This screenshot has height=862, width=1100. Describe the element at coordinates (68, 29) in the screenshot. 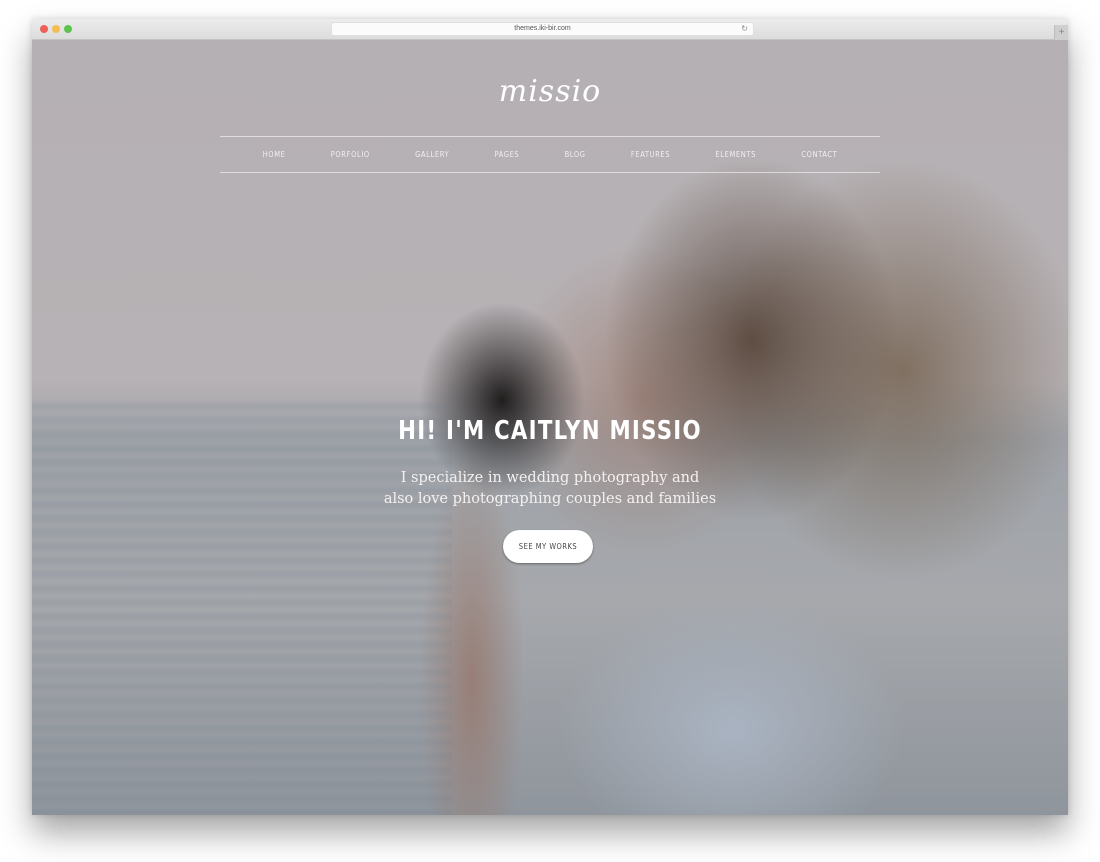

I see `maximize-window-button` at that location.